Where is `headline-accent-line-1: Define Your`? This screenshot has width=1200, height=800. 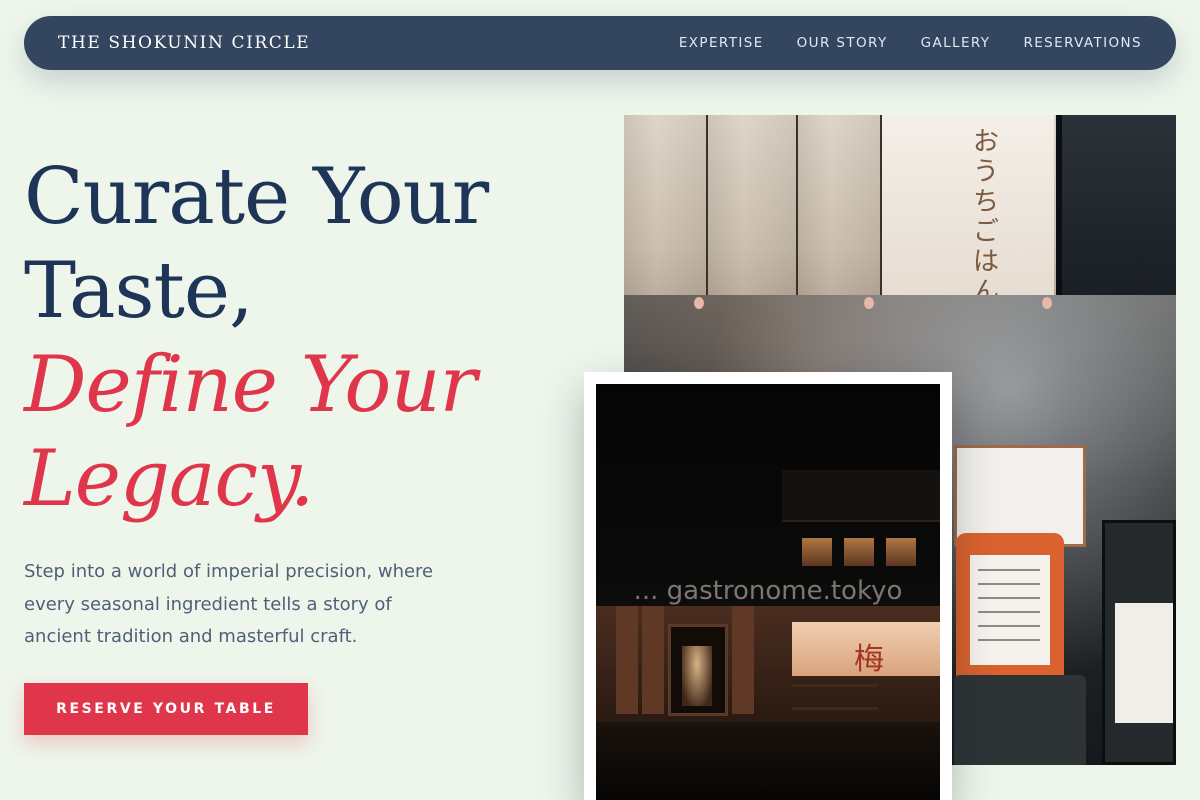 headline-accent-line-1: Define Your is located at coordinates (250, 385).